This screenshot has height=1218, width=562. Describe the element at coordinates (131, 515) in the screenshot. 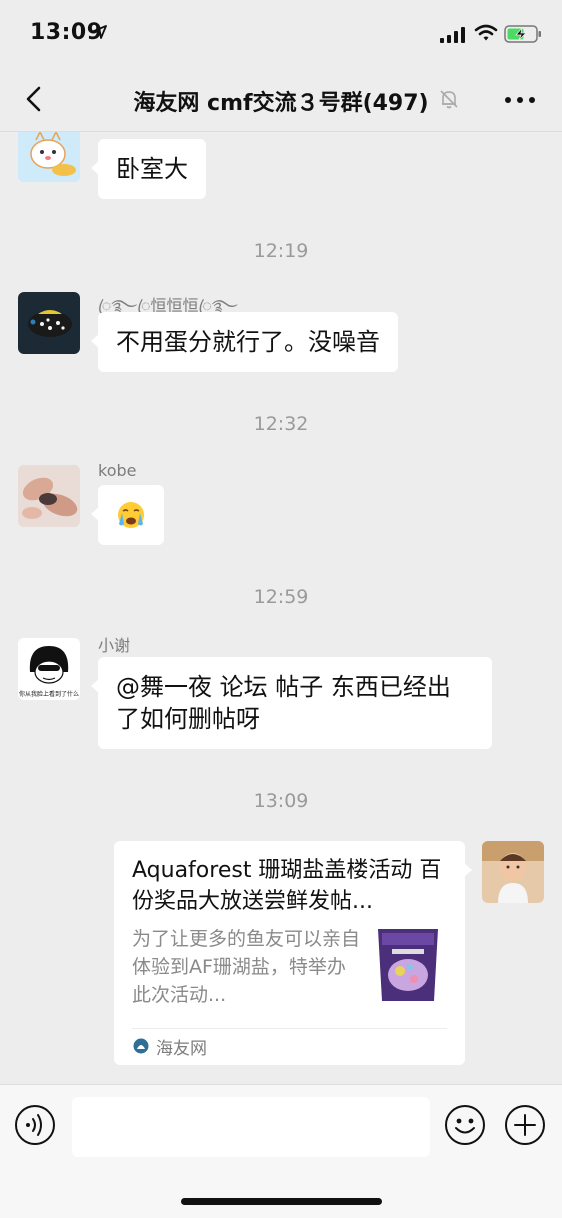

I see `crying-face-emoji` at that location.